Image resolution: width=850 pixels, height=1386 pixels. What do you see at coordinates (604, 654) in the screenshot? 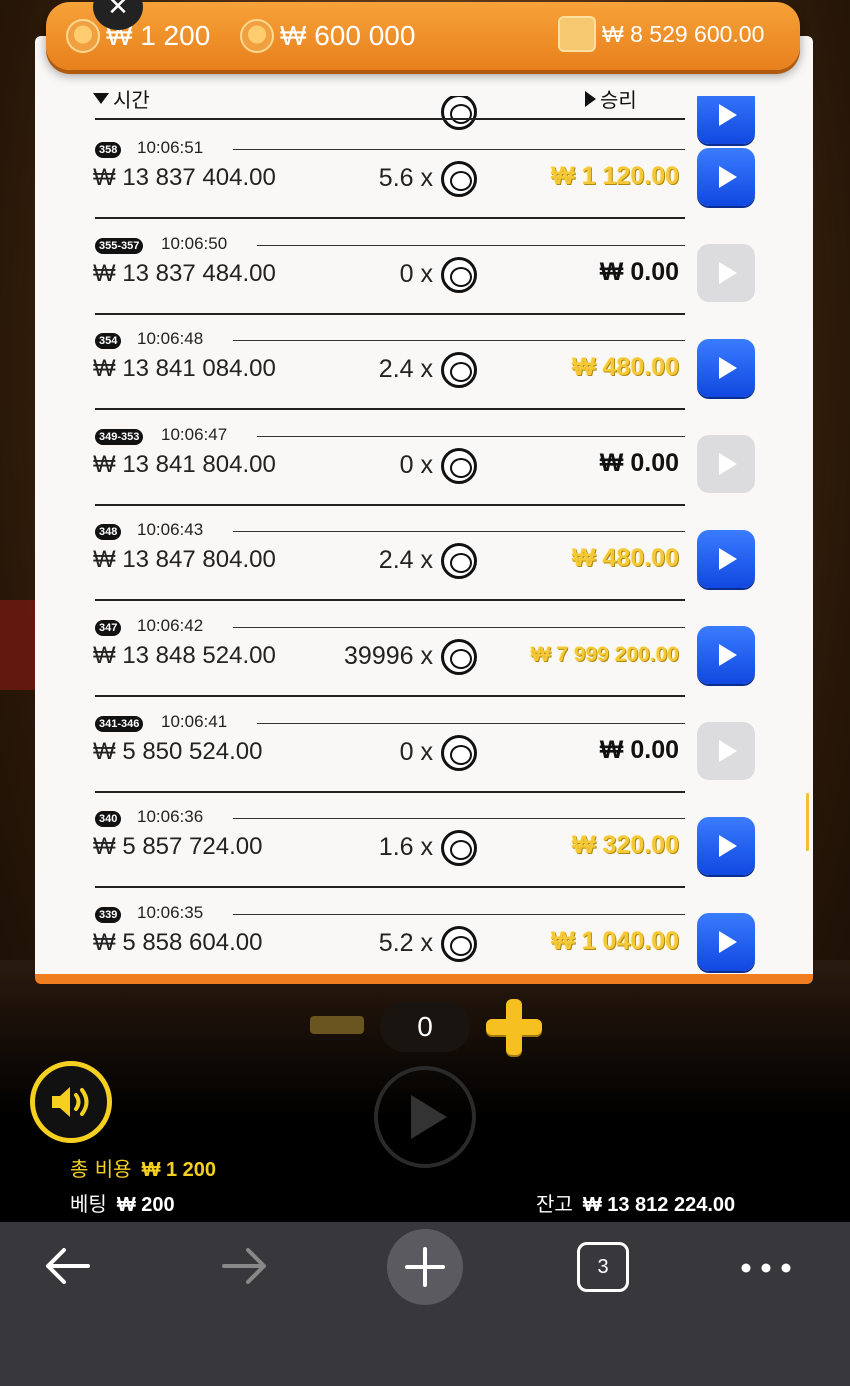
I see `row-win: ₩ 7 999 200.00` at bounding box center [604, 654].